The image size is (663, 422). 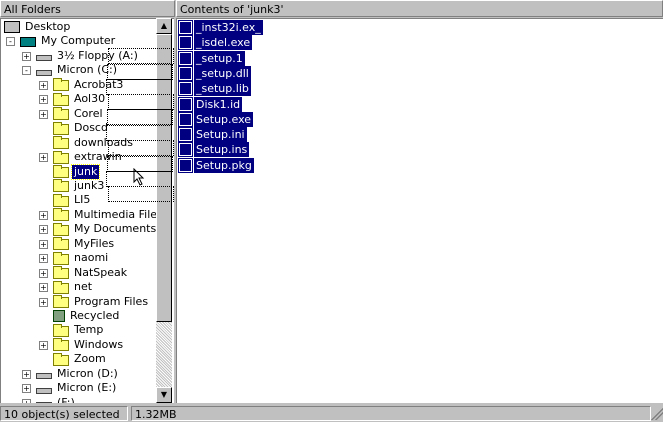 What do you see at coordinates (85, 171) in the screenshot?
I see `tree-item-label: junk` at bounding box center [85, 171].